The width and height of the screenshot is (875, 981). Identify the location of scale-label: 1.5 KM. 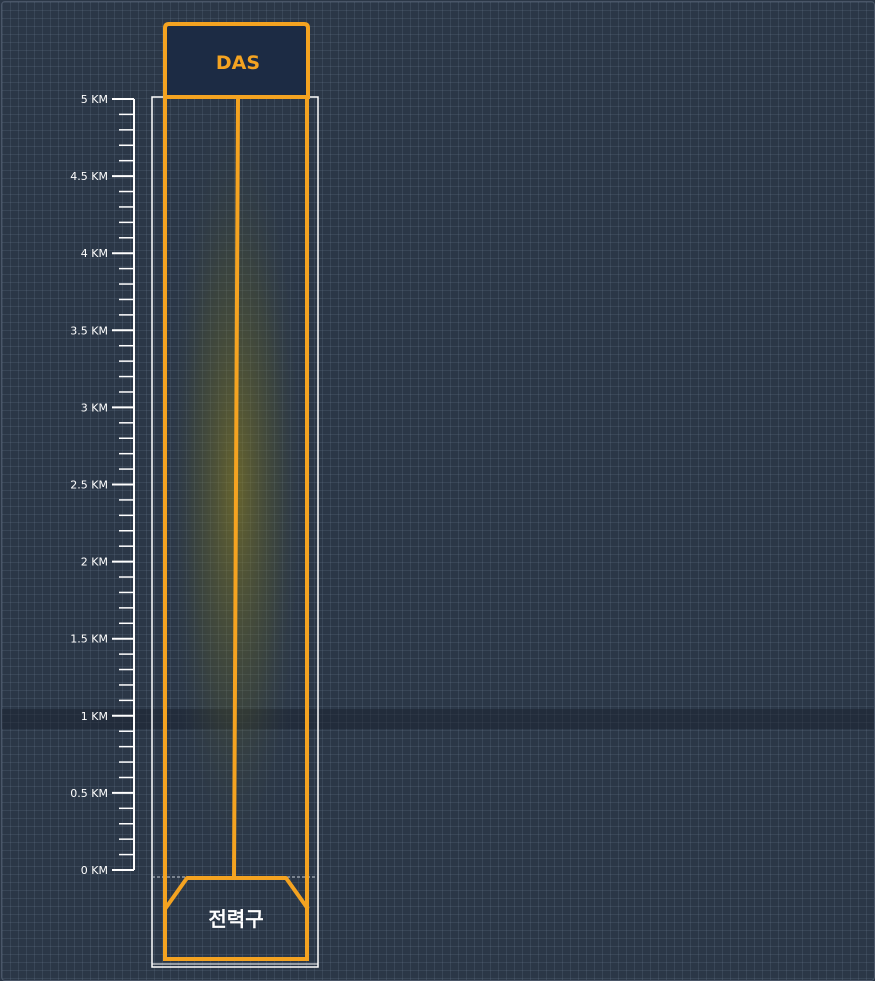
(89, 639).